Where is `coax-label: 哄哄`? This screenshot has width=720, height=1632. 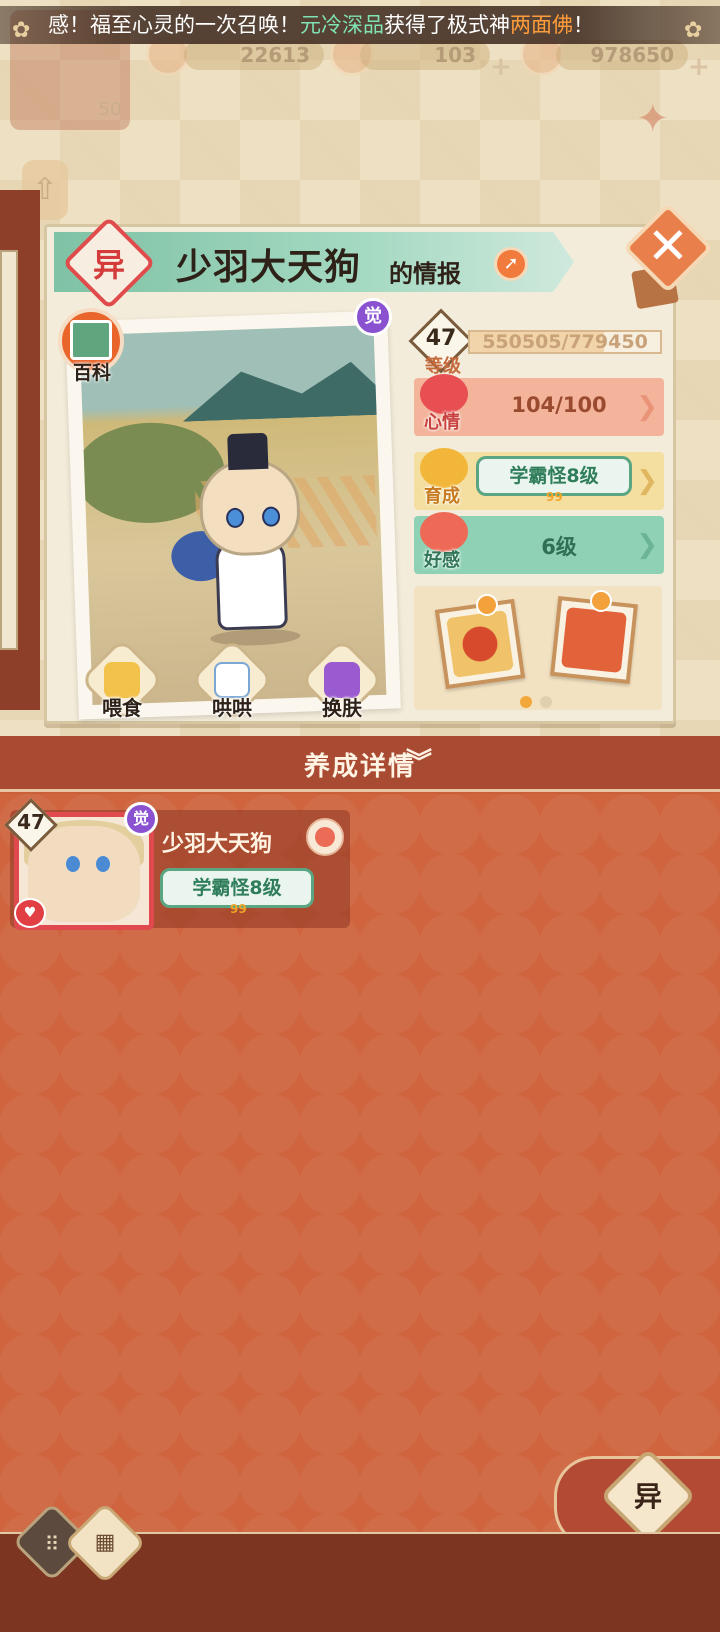
coax-label: 哄哄 is located at coordinates (232, 708).